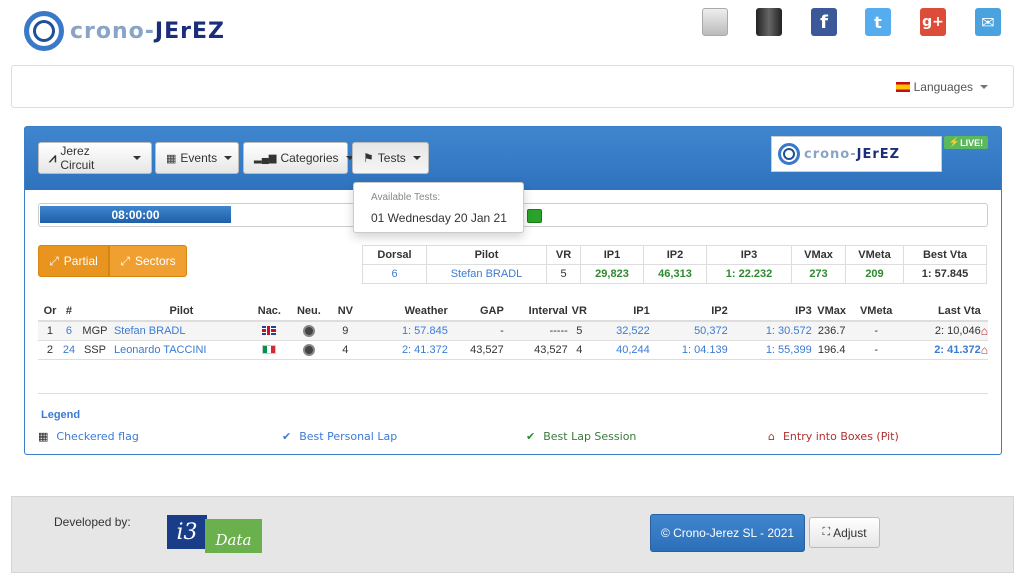  Describe the element at coordinates (171, 158) in the screenshot. I see `calendar-icon: ▦` at that location.